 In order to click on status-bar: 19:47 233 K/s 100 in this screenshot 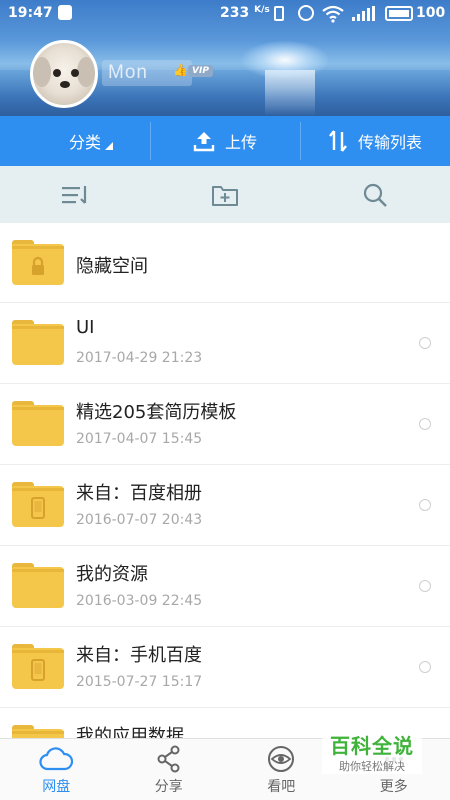, I will do `click(225, 14)`.